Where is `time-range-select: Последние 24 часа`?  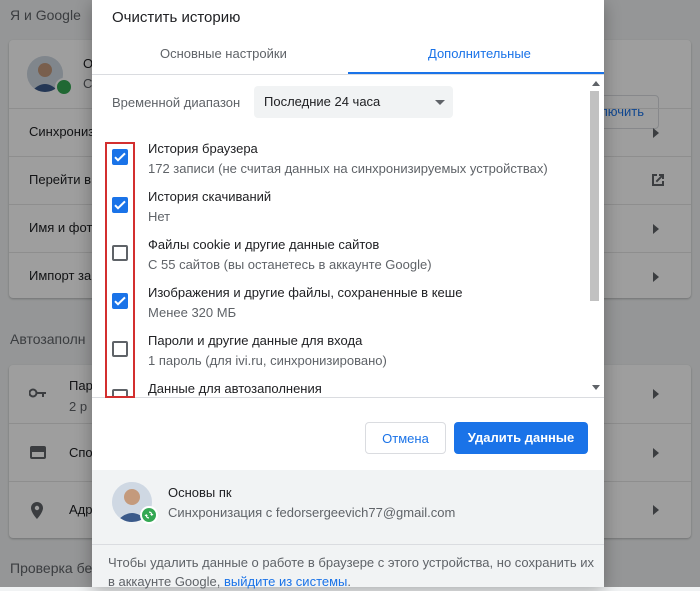
time-range-select: Последние 24 часа is located at coordinates (353, 102).